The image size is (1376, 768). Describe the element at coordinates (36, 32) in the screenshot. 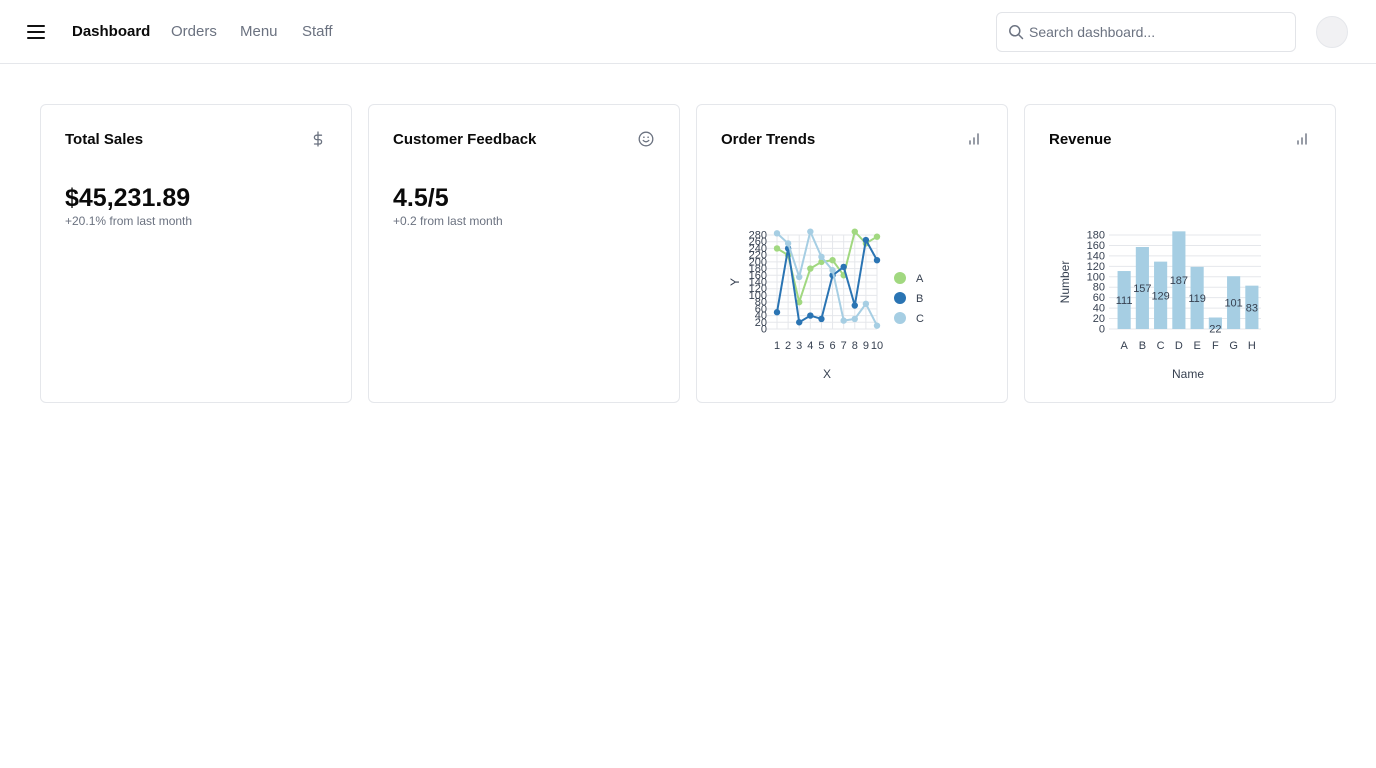

I see `hamburger-menu-icon` at that location.